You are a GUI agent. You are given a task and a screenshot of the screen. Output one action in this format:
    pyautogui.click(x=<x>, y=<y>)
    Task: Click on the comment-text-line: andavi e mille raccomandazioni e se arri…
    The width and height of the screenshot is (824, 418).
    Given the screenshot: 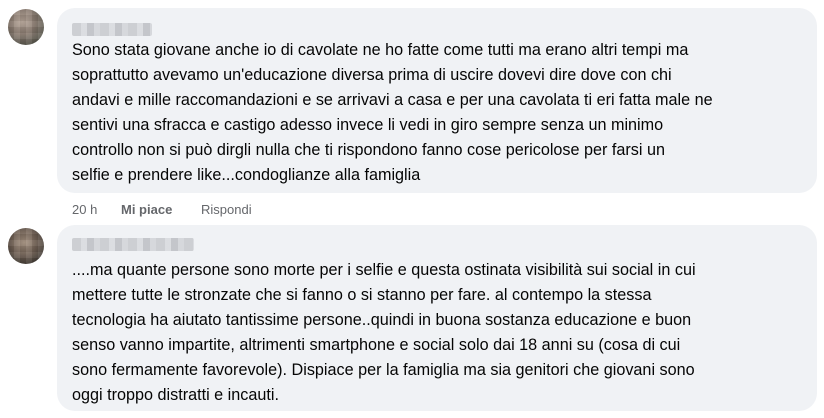 What is the action you would take?
    pyautogui.click(x=392, y=100)
    